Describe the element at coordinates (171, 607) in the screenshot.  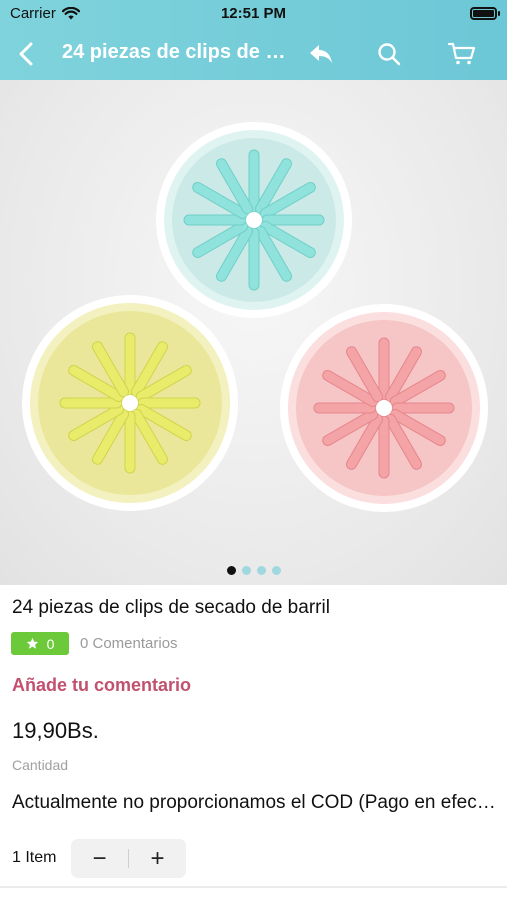
I see `product-title: 24 piezas de clips de secado de barril` at that location.